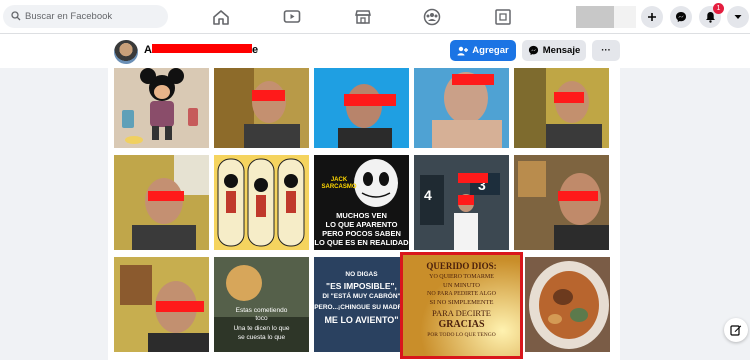 This screenshot has width=750, height=360. What do you see at coordinates (292, 17) in the screenshot?
I see `watch-icon` at bounding box center [292, 17].